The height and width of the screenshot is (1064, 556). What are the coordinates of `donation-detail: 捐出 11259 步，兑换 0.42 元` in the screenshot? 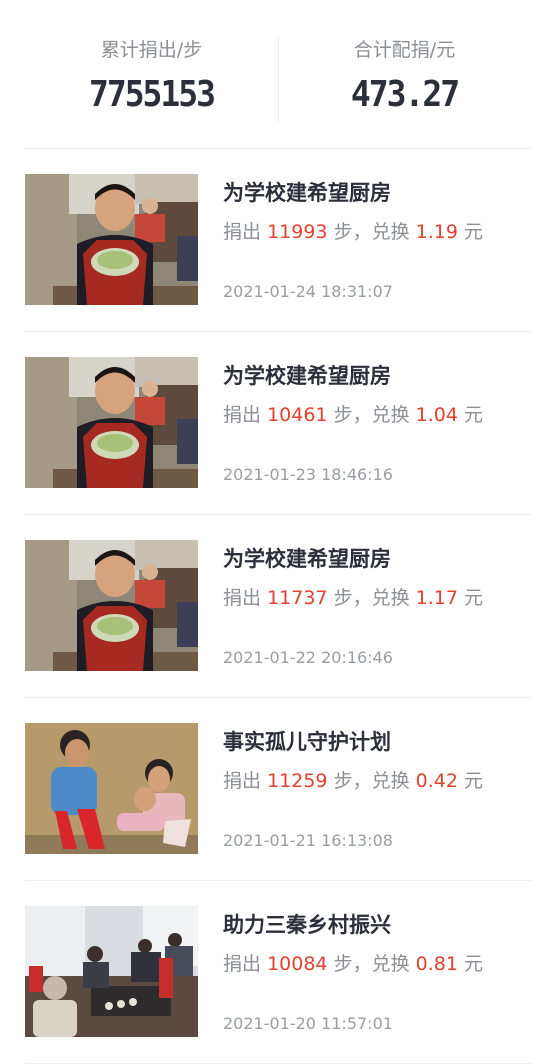 It's located at (353, 781).